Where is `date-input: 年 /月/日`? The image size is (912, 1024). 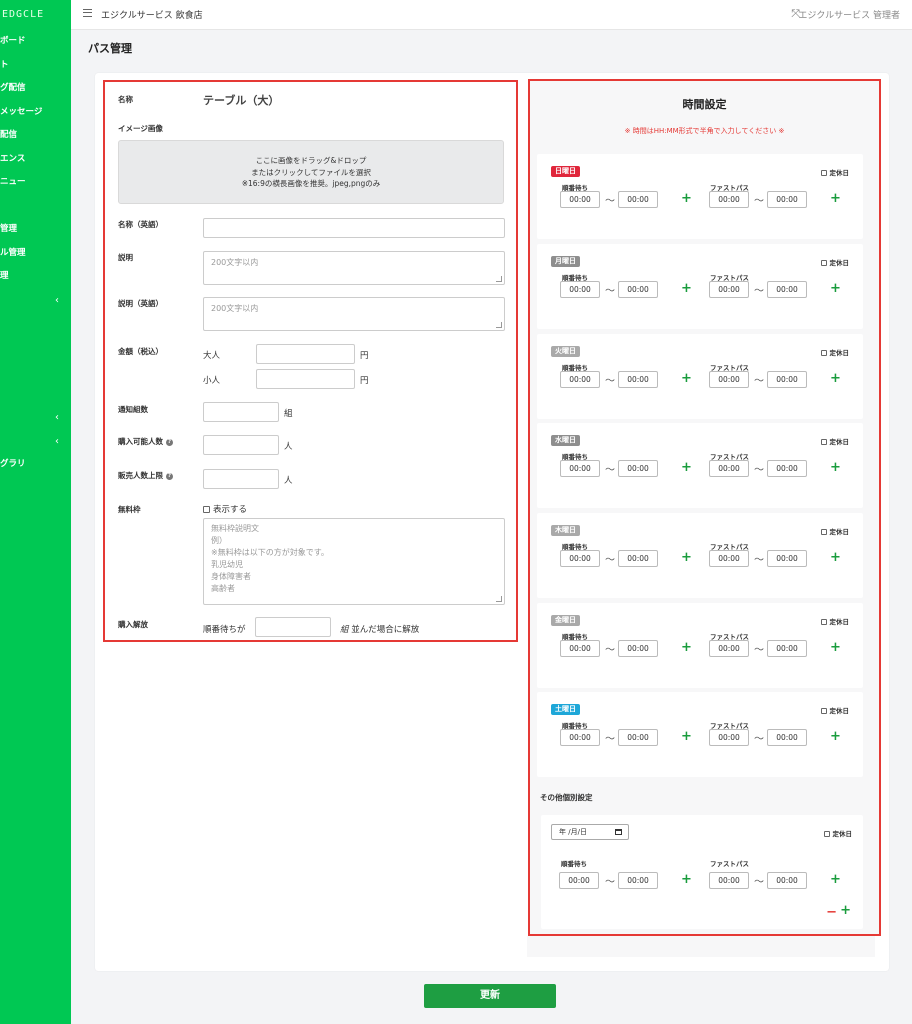 date-input: 年 /月/日 is located at coordinates (590, 832).